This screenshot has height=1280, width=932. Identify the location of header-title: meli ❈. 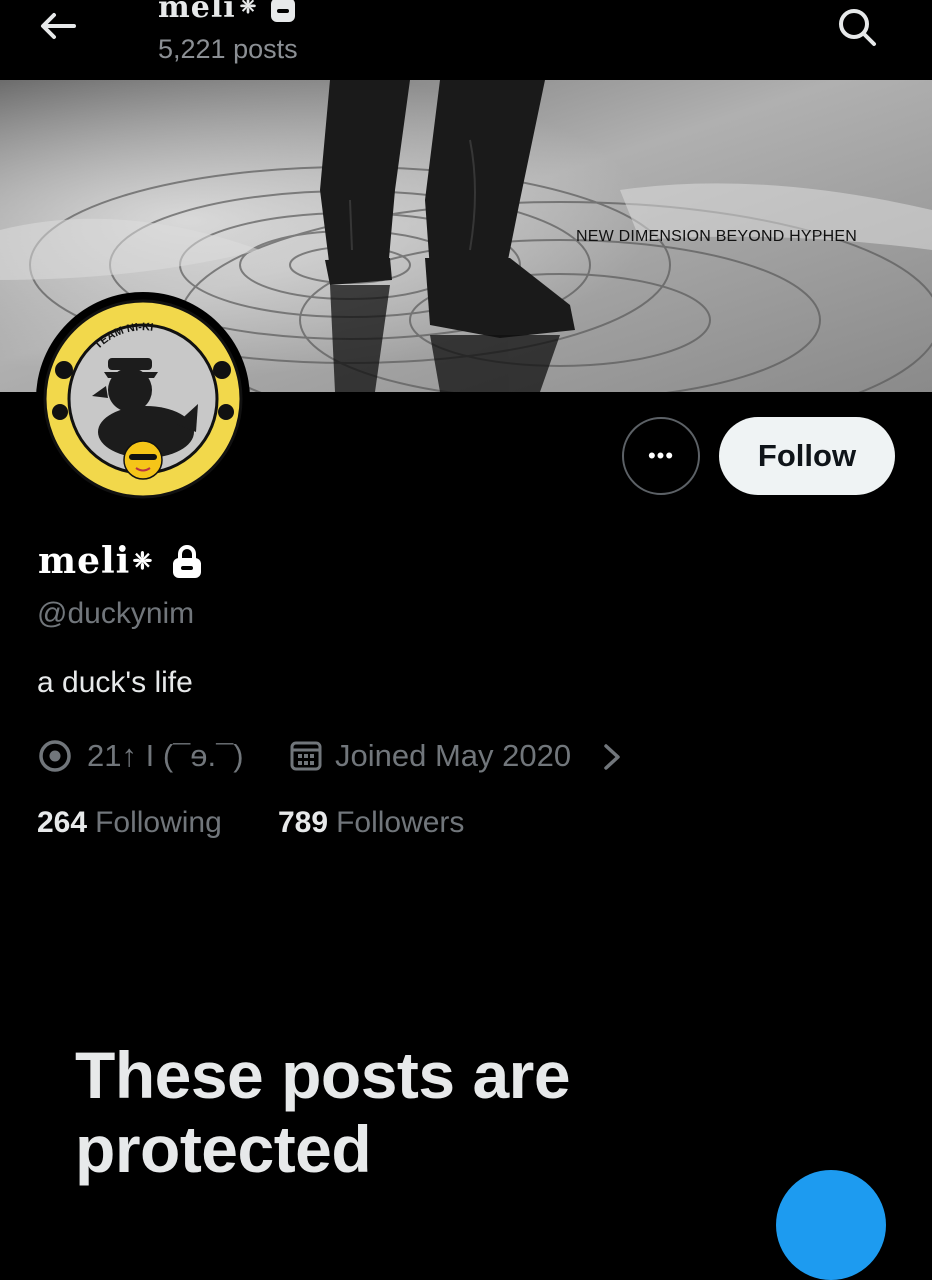
(207, 12).